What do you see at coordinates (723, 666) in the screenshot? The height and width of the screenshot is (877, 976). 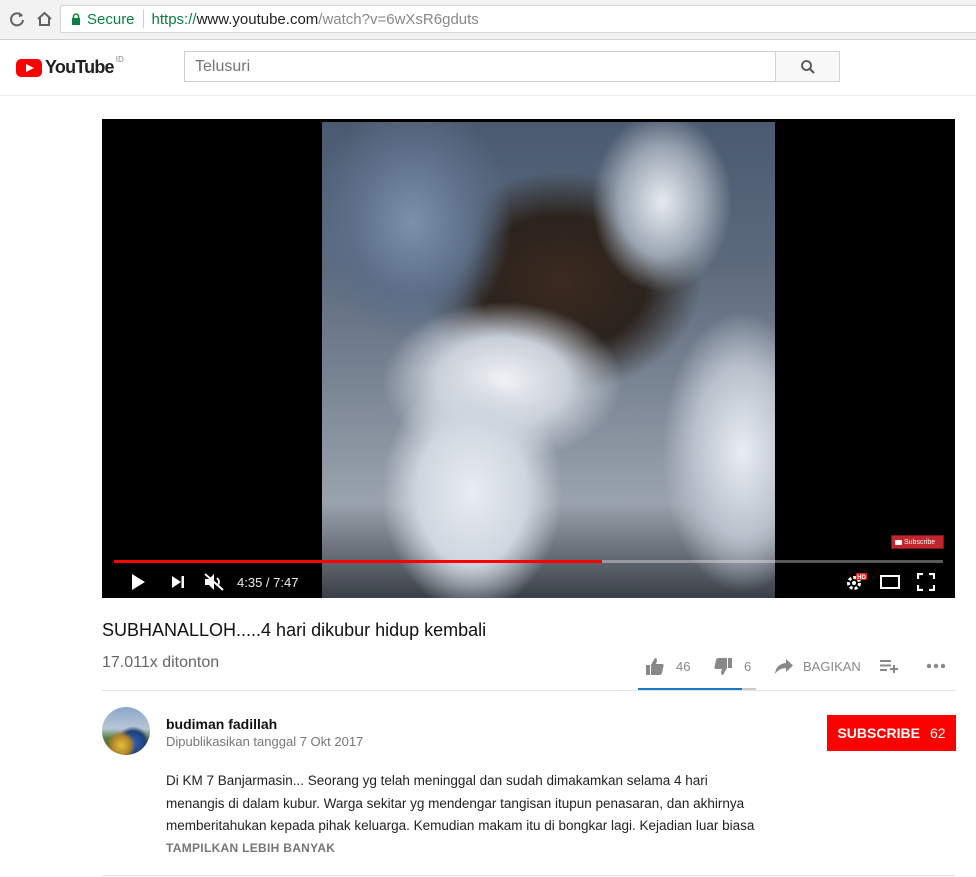 I see `thumbs-down-icon` at bounding box center [723, 666].